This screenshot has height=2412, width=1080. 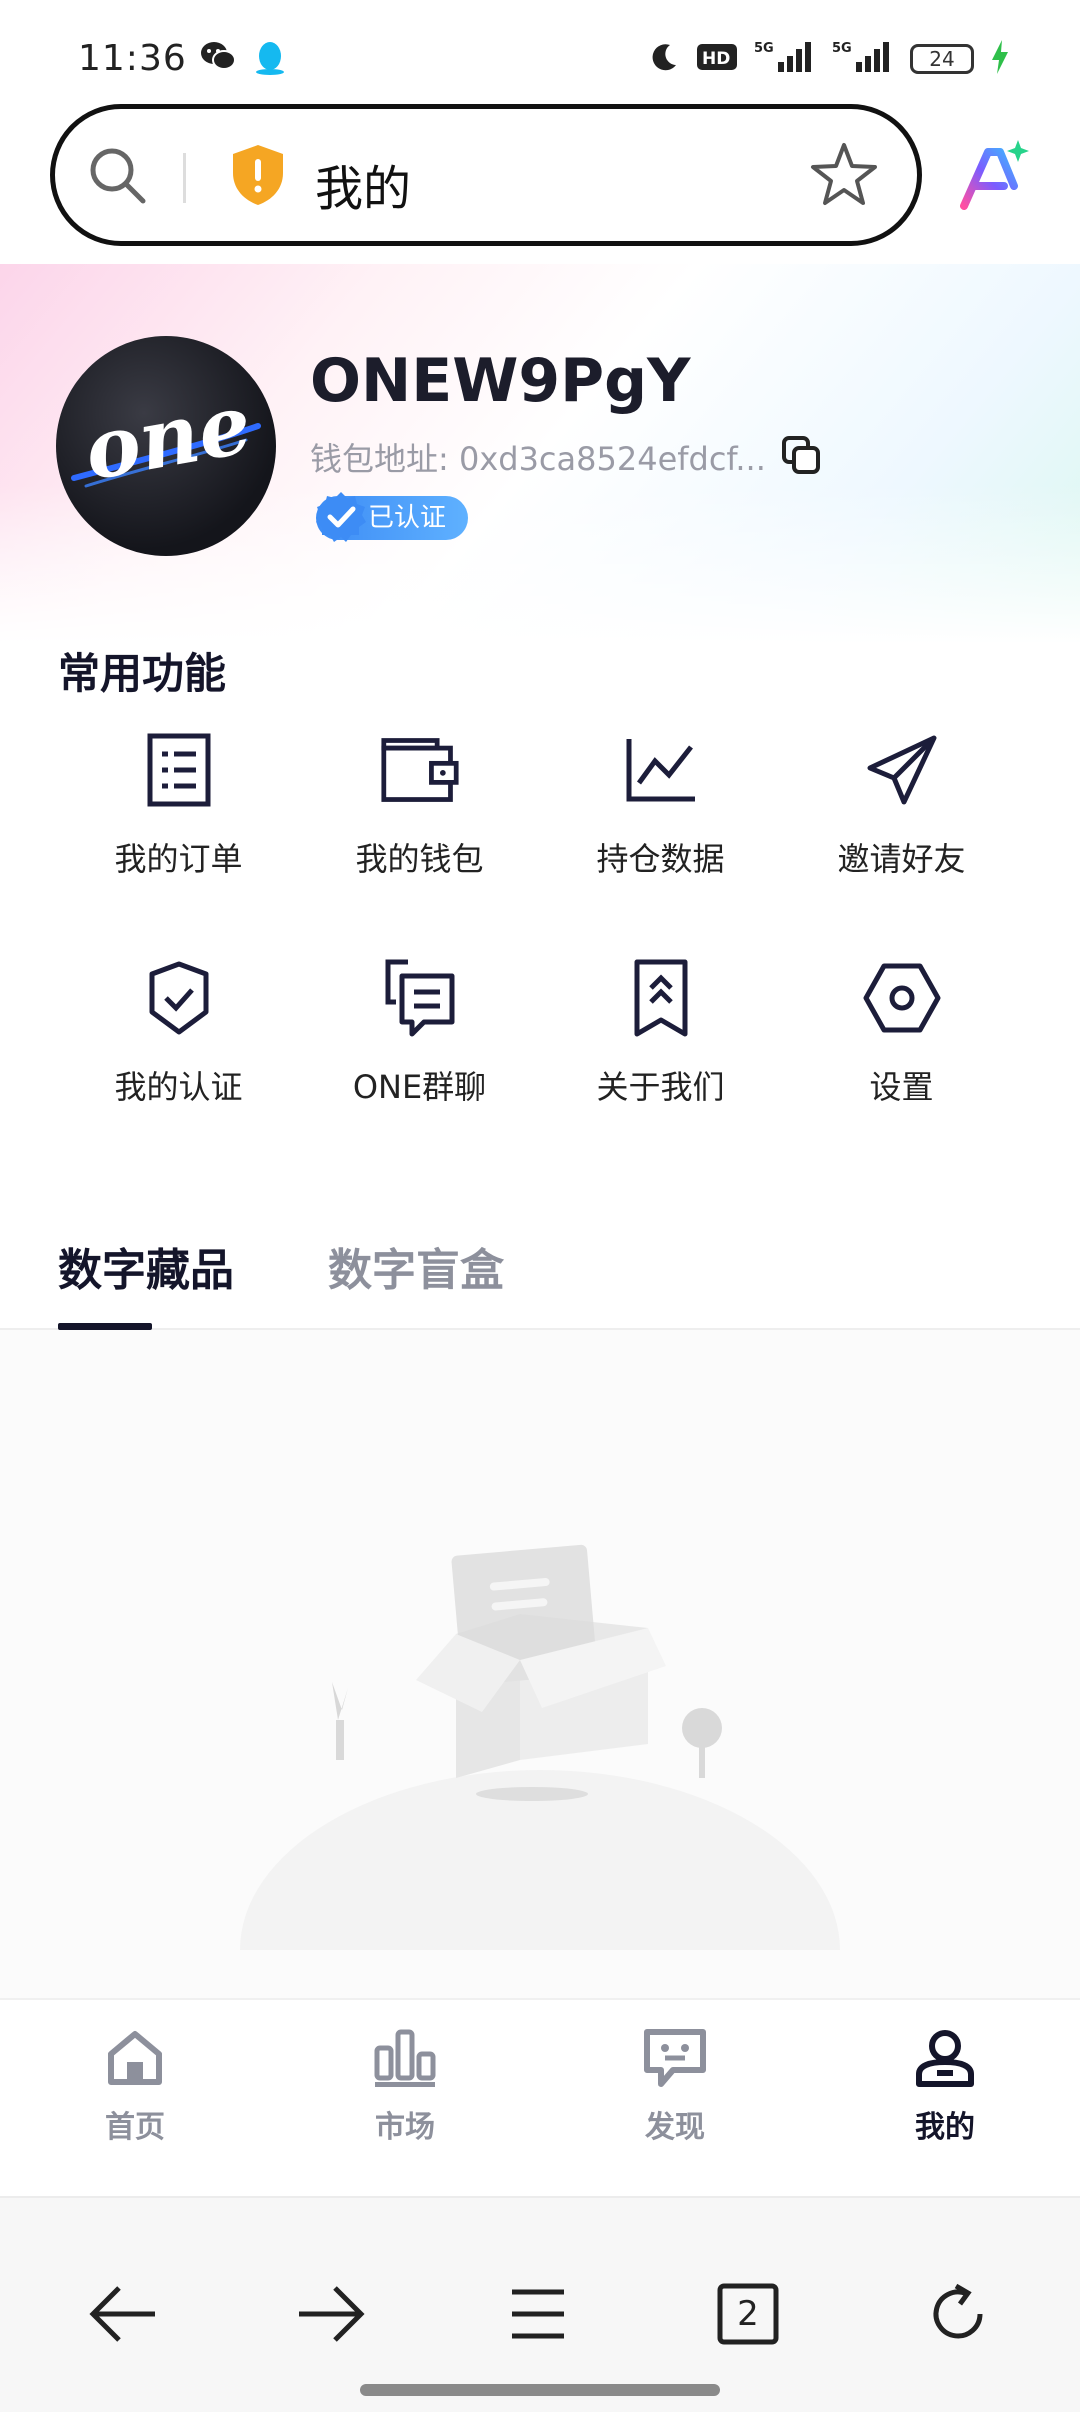 What do you see at coordinates (405, 2127) in the screenshot?
I see `nav-label: 市场` at bounding box center [405, 2127].